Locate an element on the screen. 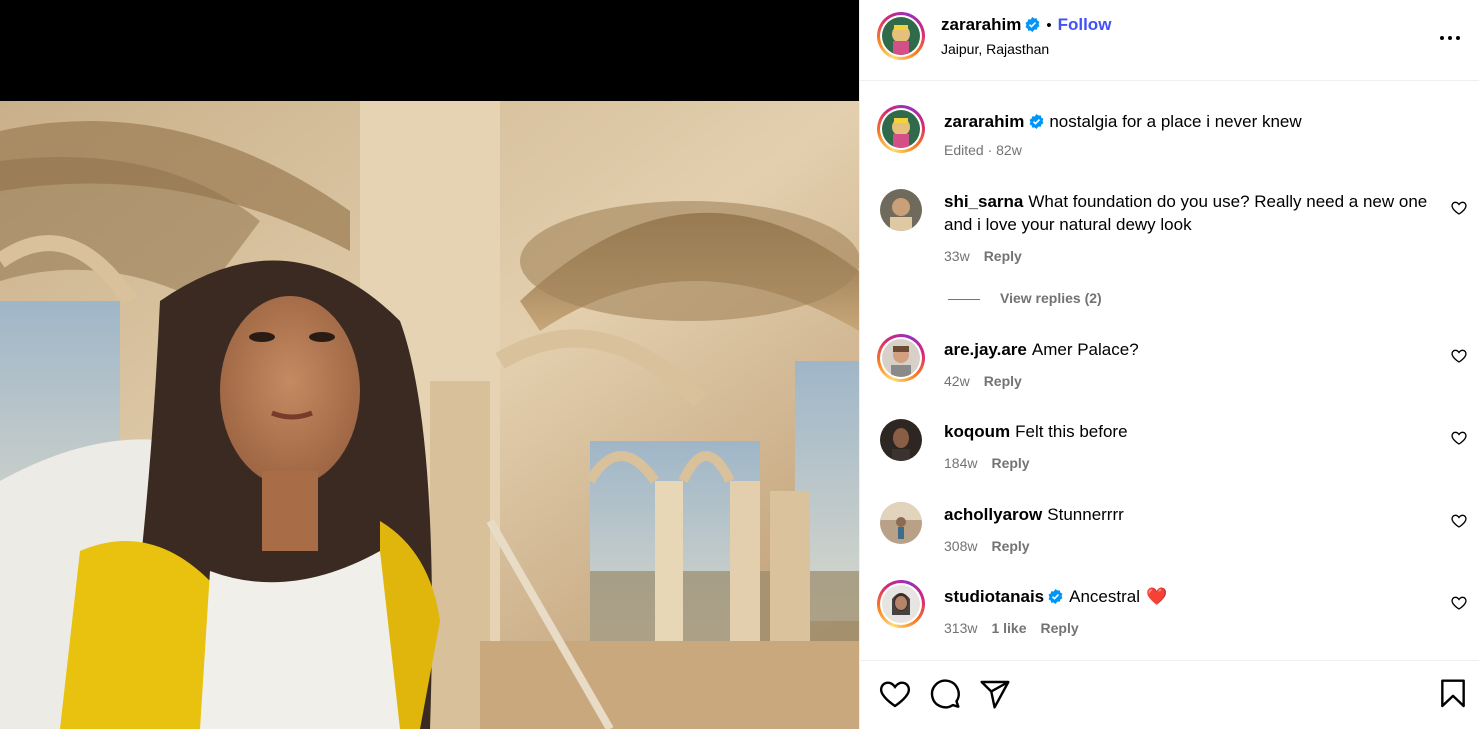 This screenshot has height=729, width=1479. author-line: zararahim • Follow is located at coordinates (1026, 25).